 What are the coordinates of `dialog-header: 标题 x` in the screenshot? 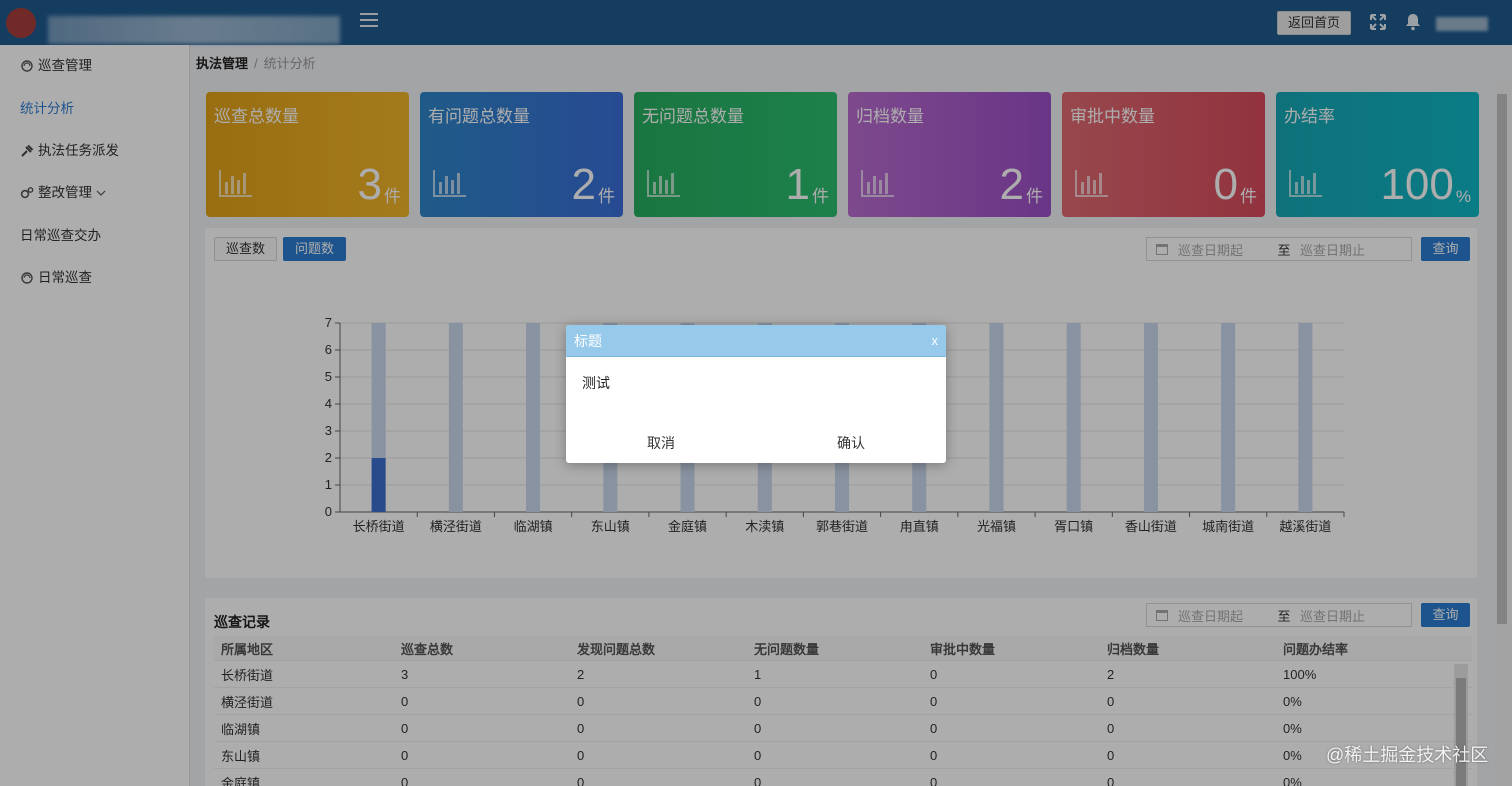 It's located at (756, 341).